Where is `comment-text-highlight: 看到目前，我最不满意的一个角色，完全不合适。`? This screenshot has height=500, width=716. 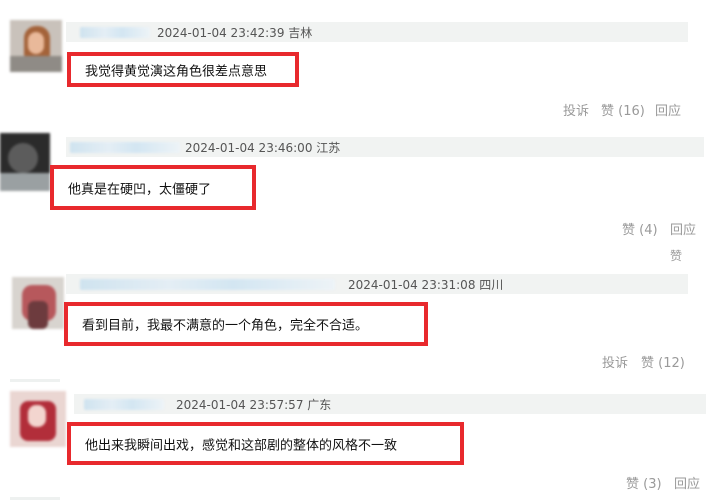
comment-text-highlight: 看到目前，我最不满意的一个角色，完全不合适。 is located at coordinates (246, 324).